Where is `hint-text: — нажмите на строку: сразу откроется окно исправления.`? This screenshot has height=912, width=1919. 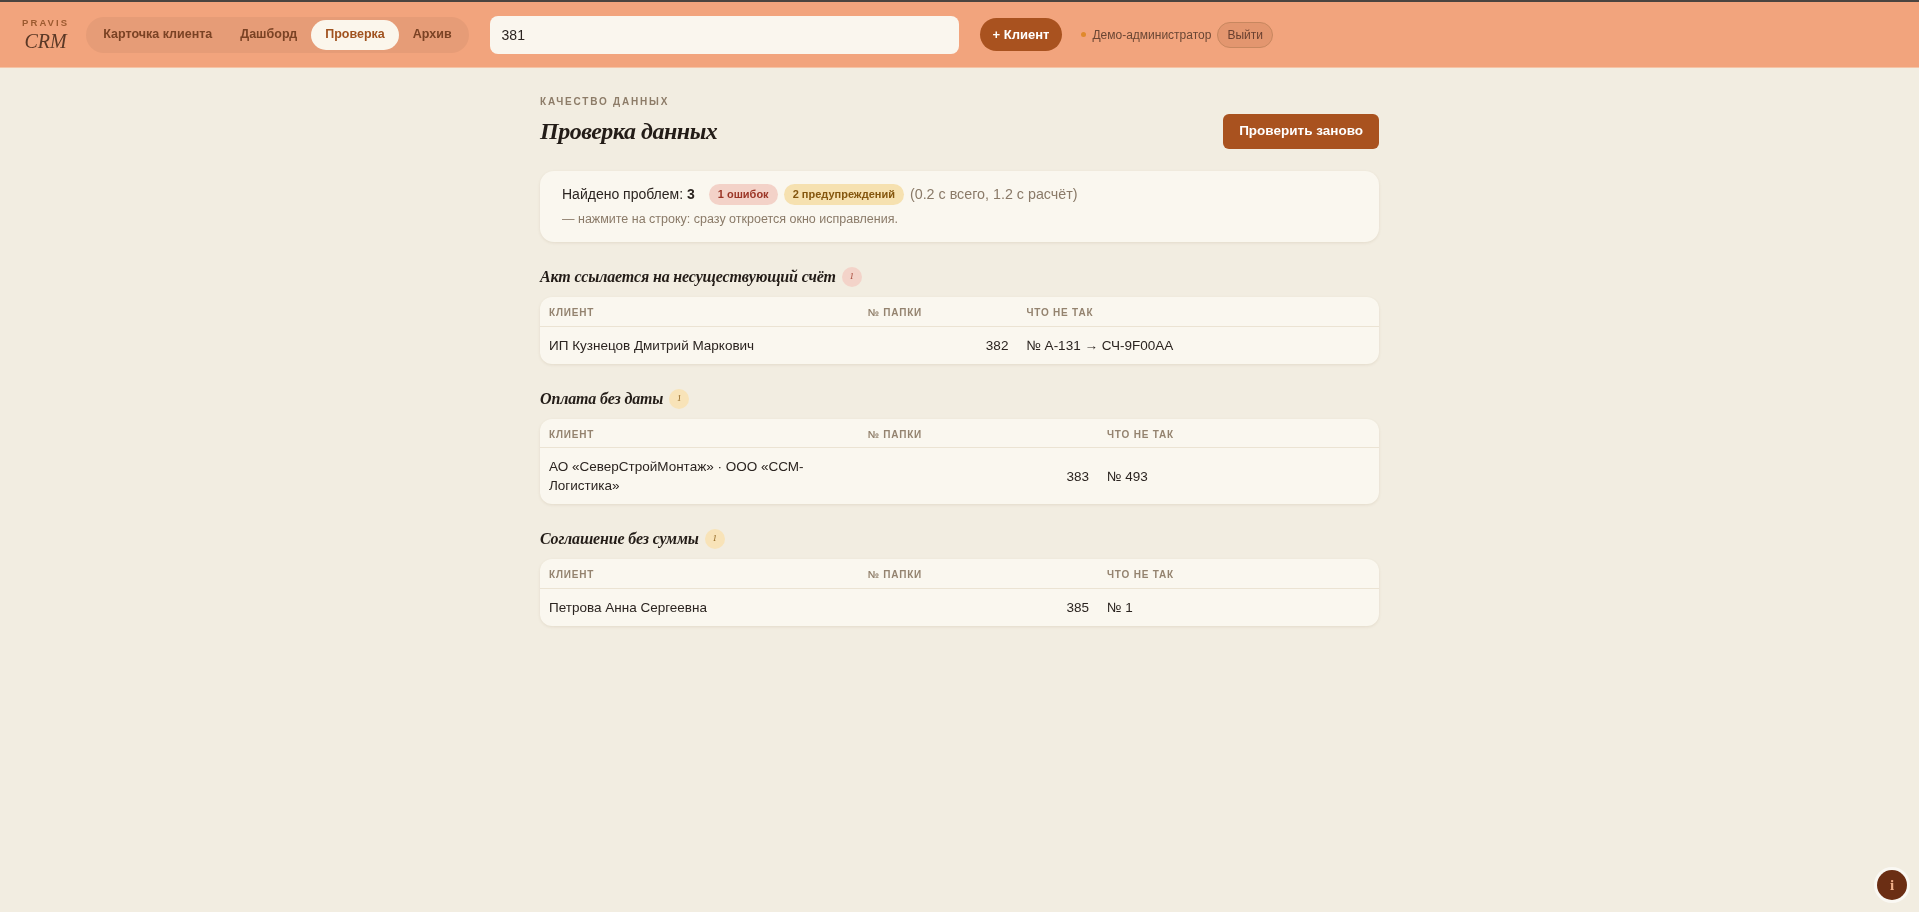
hint-text: — нажмите на строку: сразу откроется окно исправления. is located at coordinates (730, 220).